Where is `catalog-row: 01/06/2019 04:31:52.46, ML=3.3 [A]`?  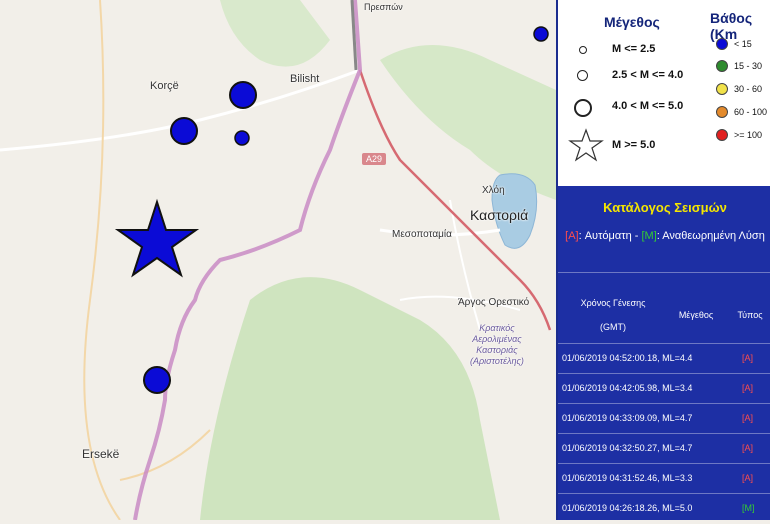 catalog-row: 01/06/2019 04:31:52.46, ML=3.3 [A] is located at coordinates (664, 478).